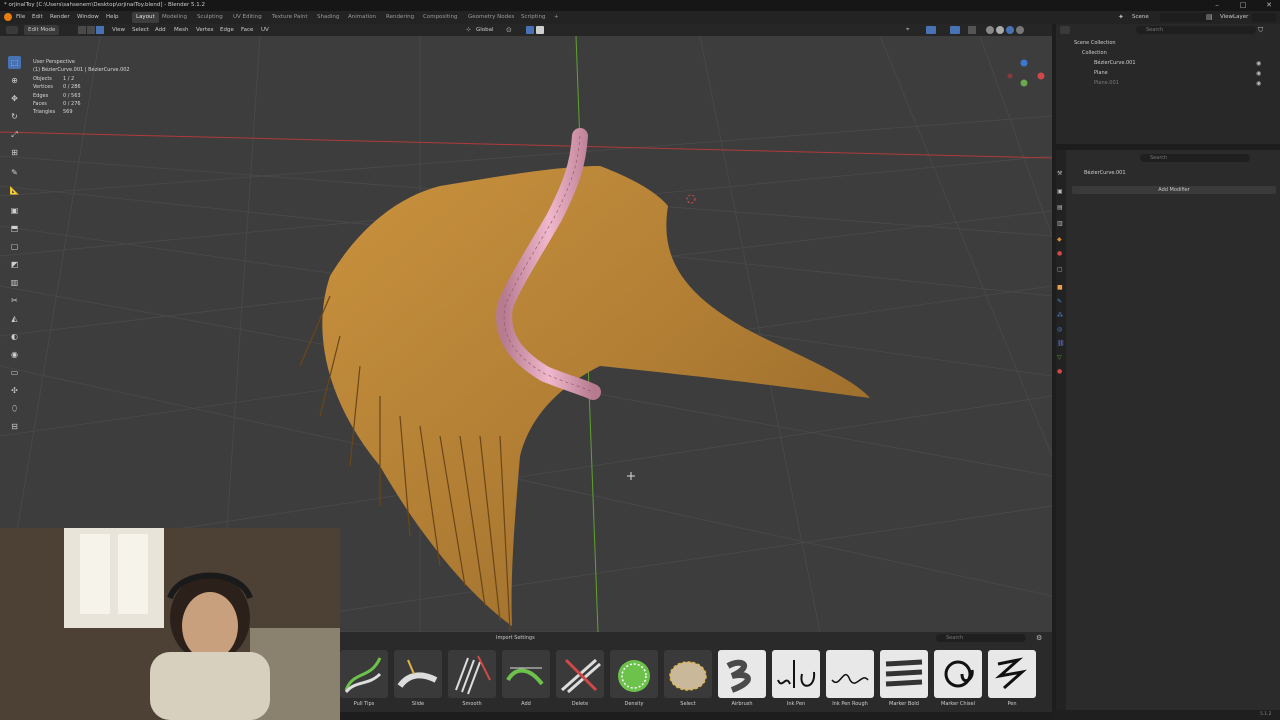 This screenshot has width=1280, height=720. What do you see at coordinates (160, 30) in the screenshot?
I see `menu-add: Add` at bounding box center [160, 30].